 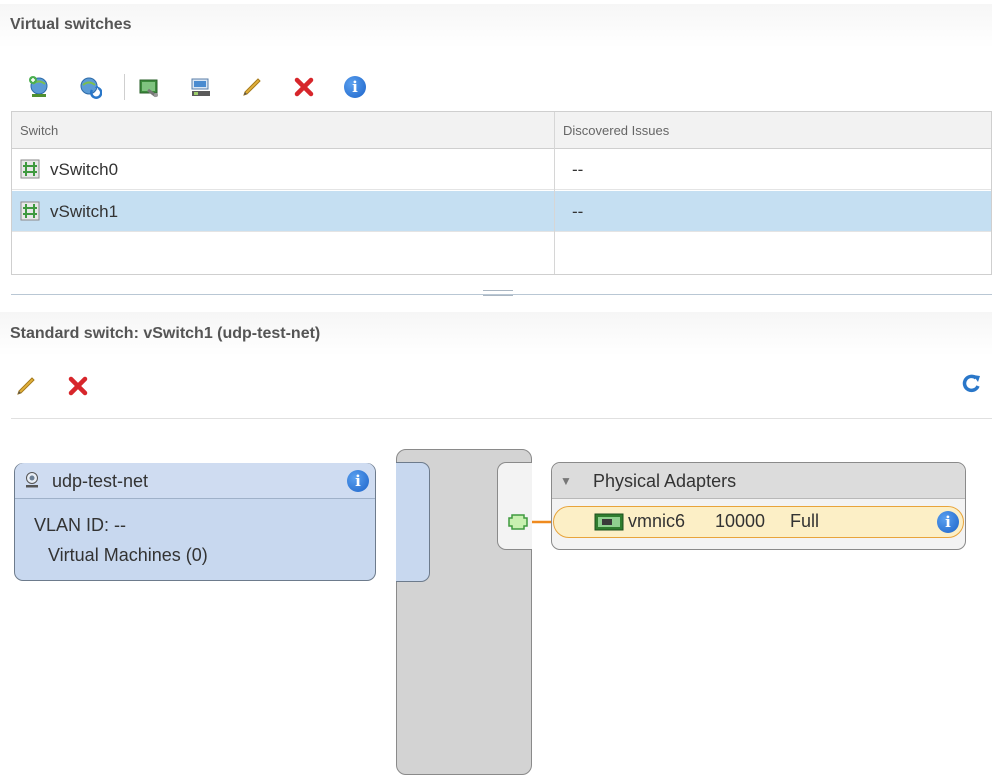 What do you see at coordinates (518, 524) in the screenshot?
I see `uplink-connector-icon` at bounding box center [518, 524].